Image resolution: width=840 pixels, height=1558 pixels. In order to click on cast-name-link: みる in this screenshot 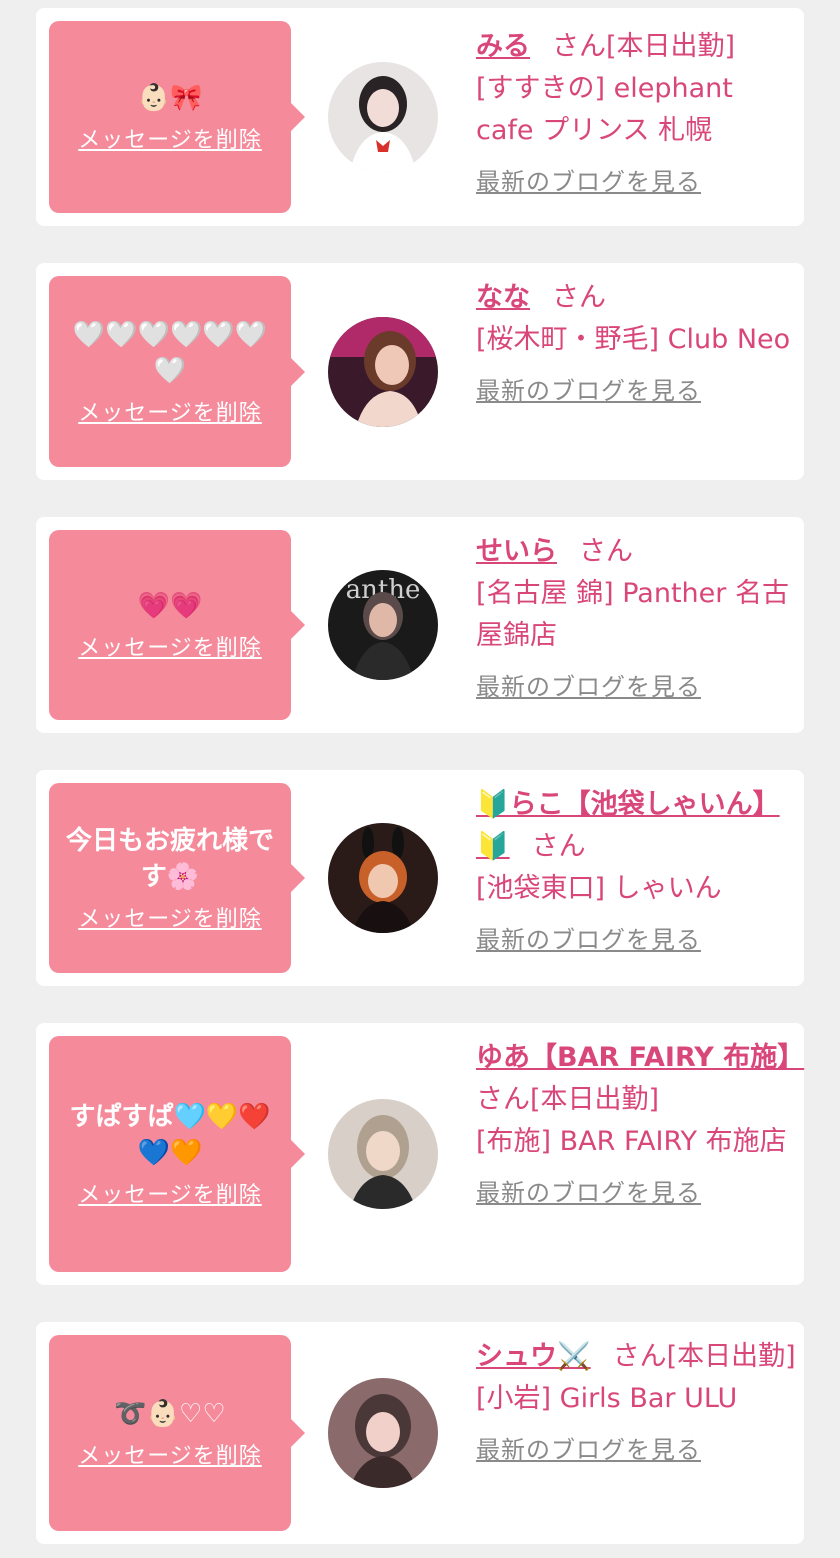, I will do `click(503, 46)`.